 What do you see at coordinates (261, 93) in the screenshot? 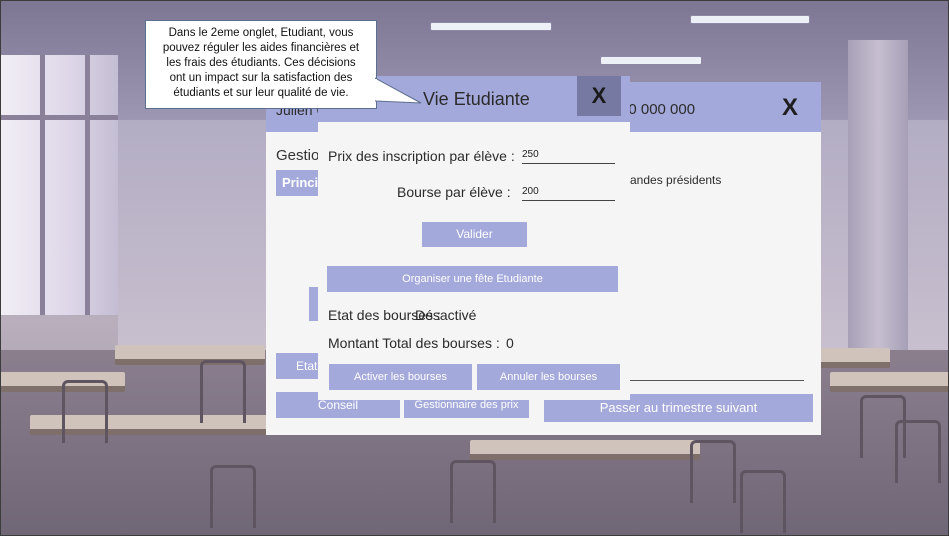
I see `tooltip-line: étudiants et sur leur qualité de vie.` at bounding box center [261, 93].